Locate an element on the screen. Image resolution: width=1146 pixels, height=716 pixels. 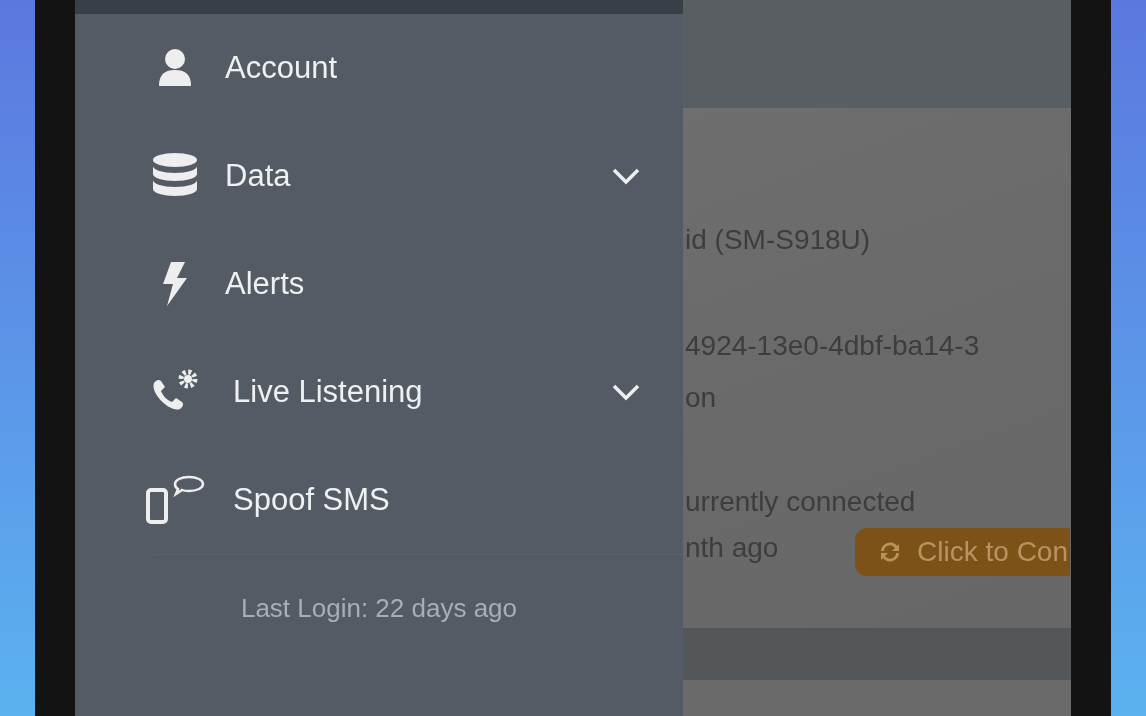
drawer-item: Data is located at coordinates (379, 176).